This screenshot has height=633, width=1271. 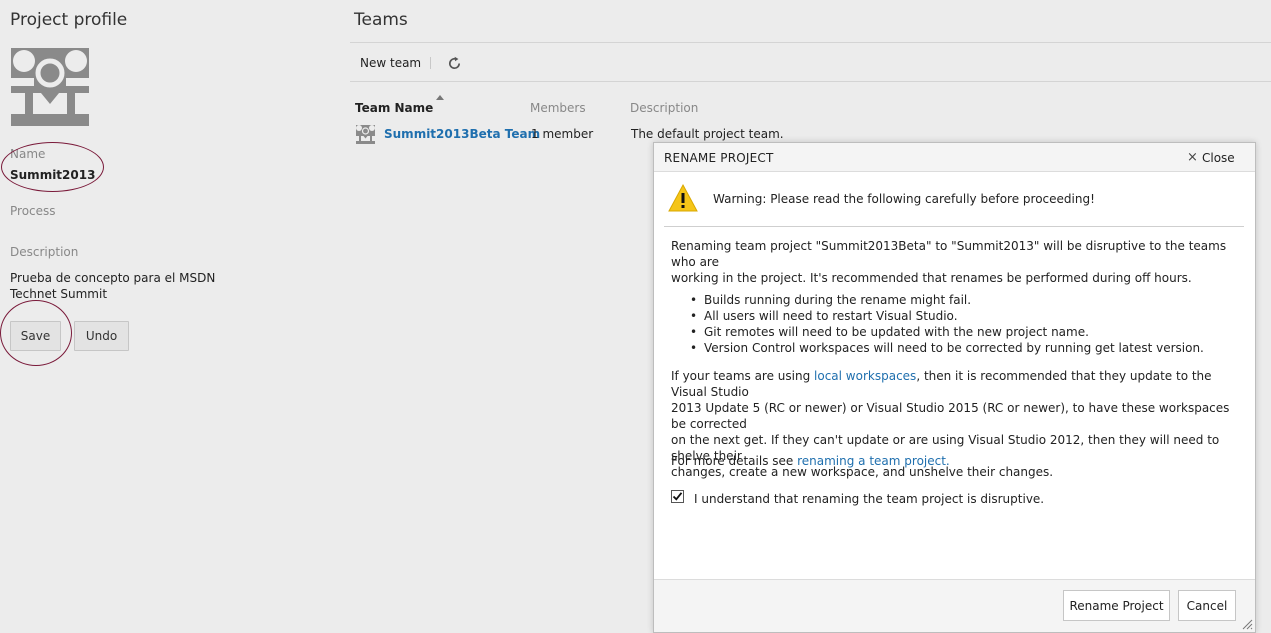 What do you see at coordinates (69, 20) in the screenshot?
I see `profile-title: Project profile` at bounding box center [69, 20].